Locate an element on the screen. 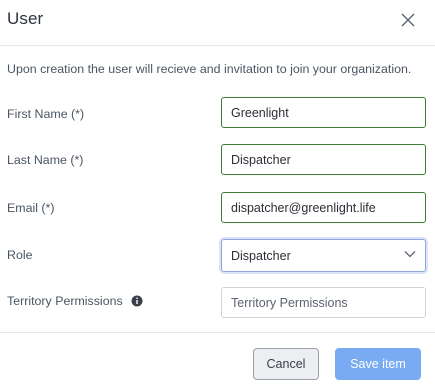 This screenshot has height=390, width=435. first-name-field is located at coordinates (323, 112).